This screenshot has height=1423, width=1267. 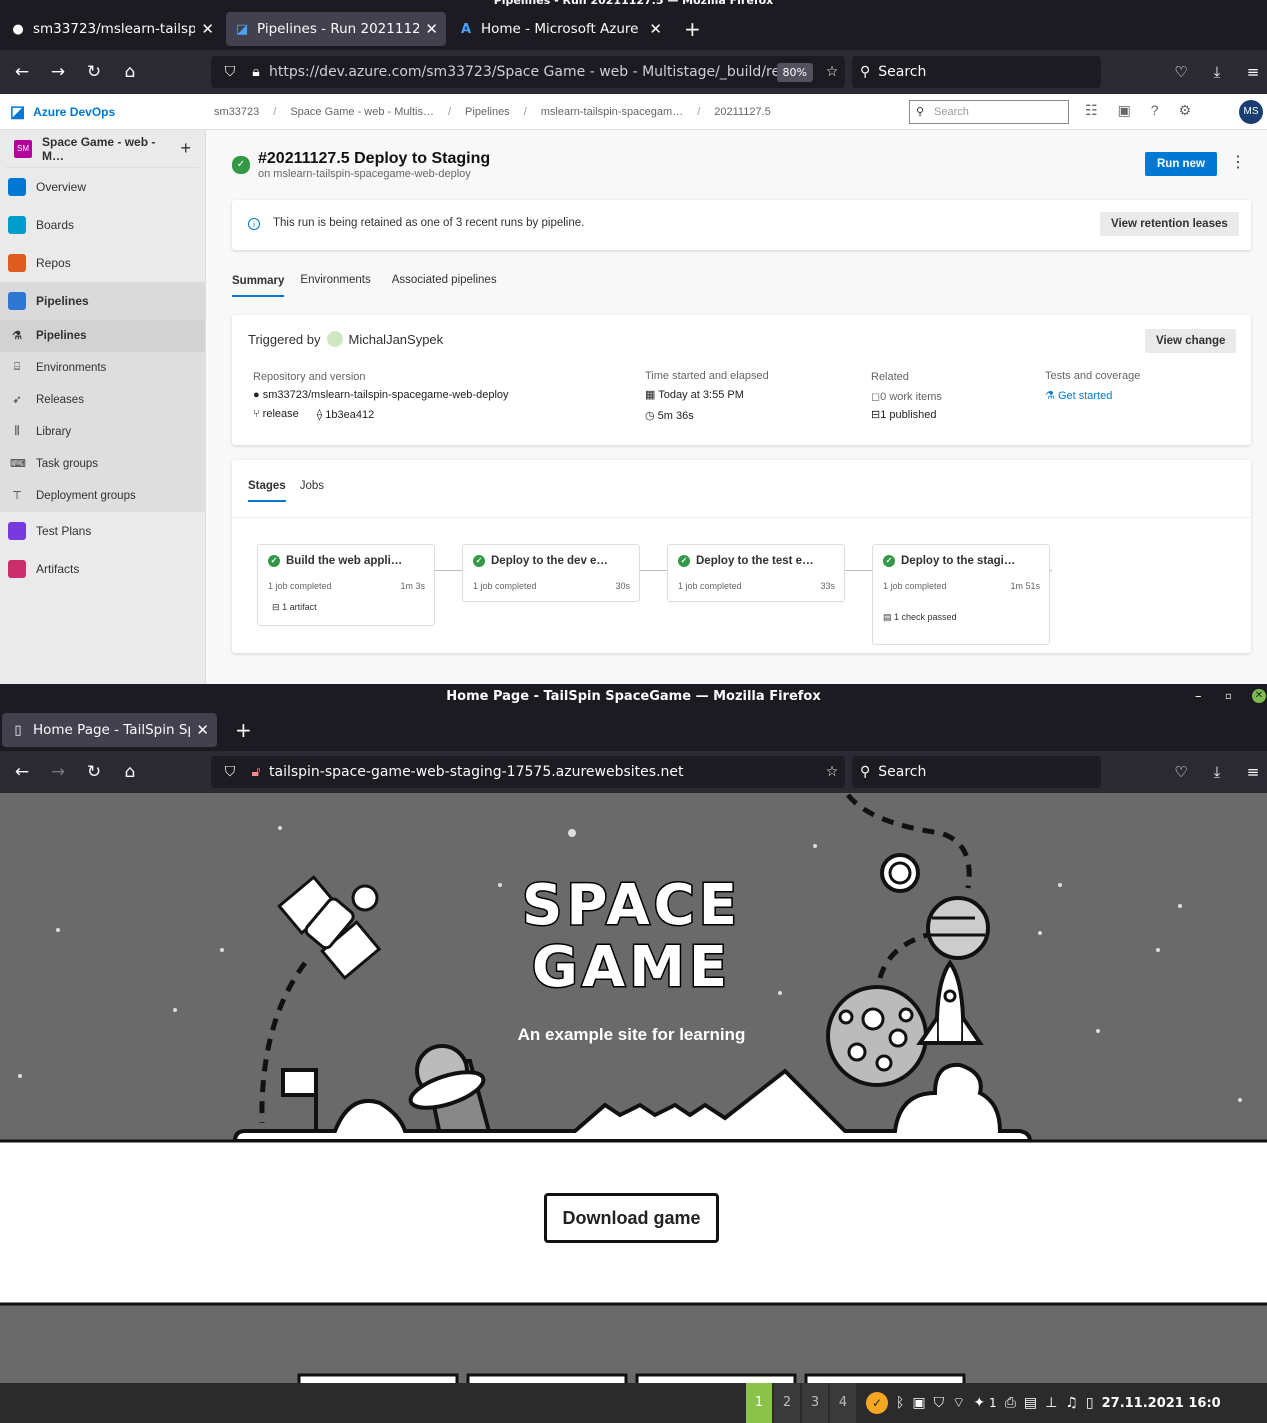 What do you see at coordinates (102, 464) in the screenshot?
I see `sidebar-subitem-task-groups: ⌨ Task groups` at bounding box center [102, 464].